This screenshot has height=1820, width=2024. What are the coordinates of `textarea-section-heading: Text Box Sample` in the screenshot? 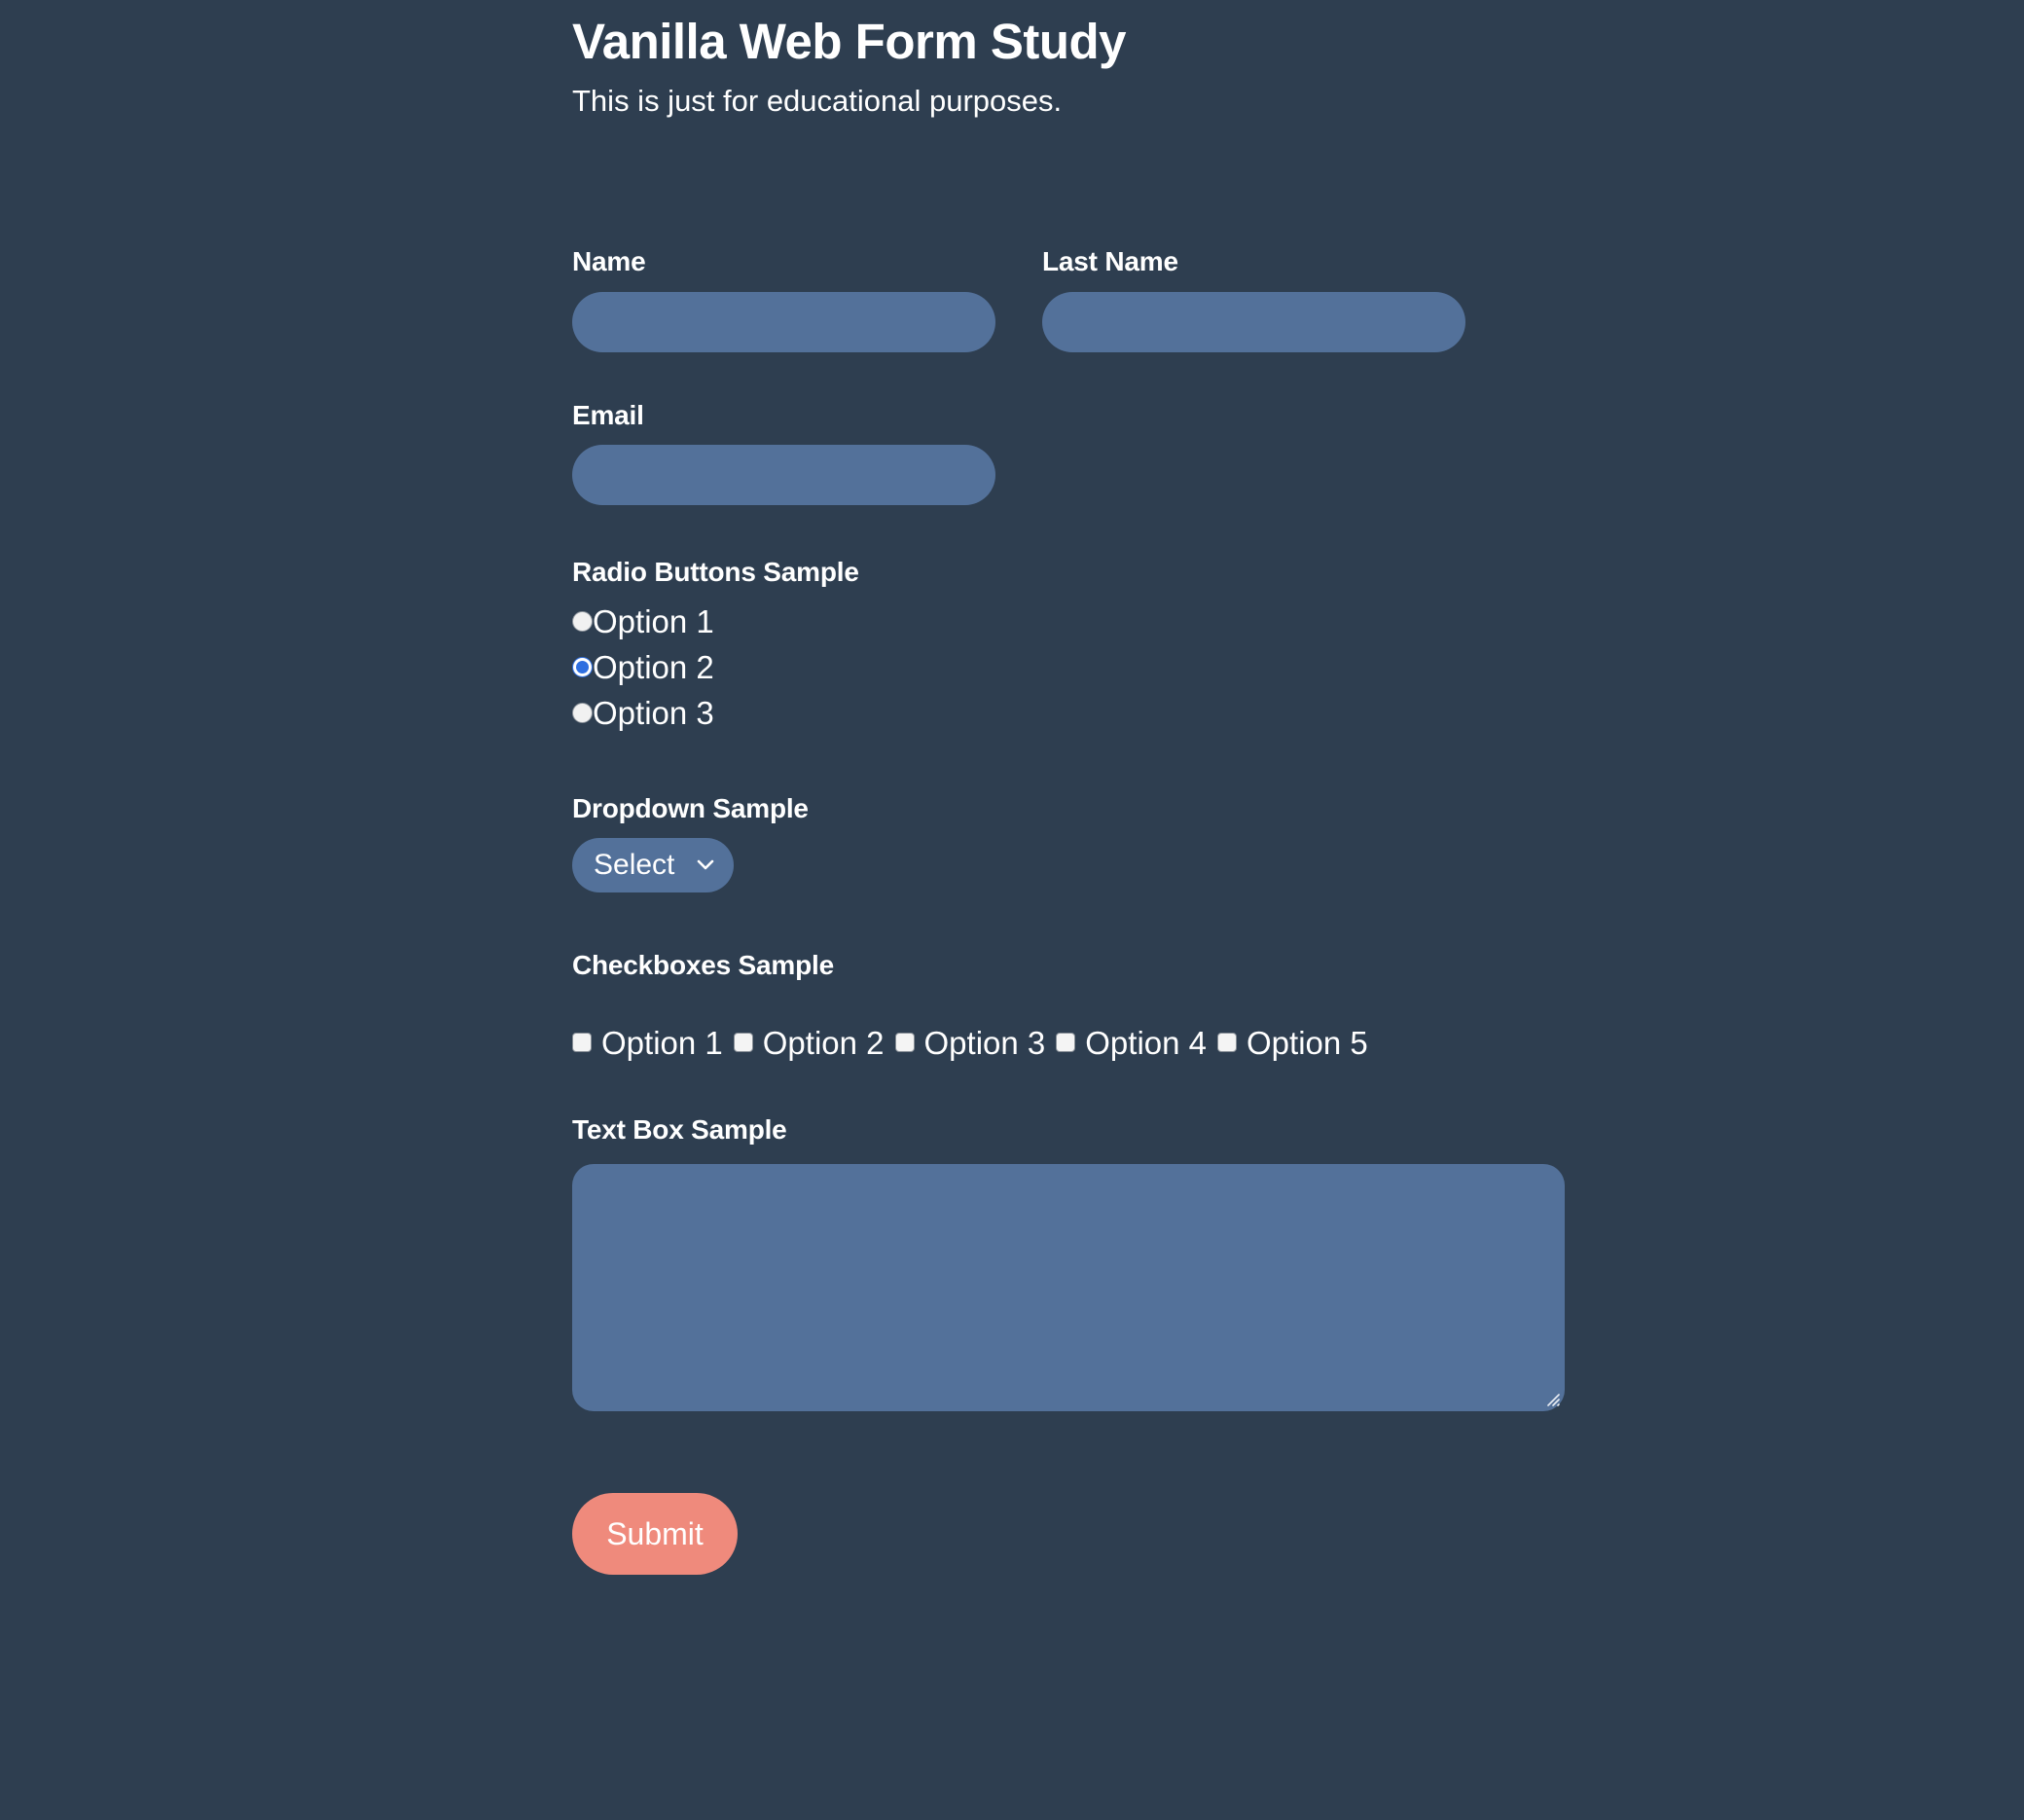 It's located at (679, 1129).